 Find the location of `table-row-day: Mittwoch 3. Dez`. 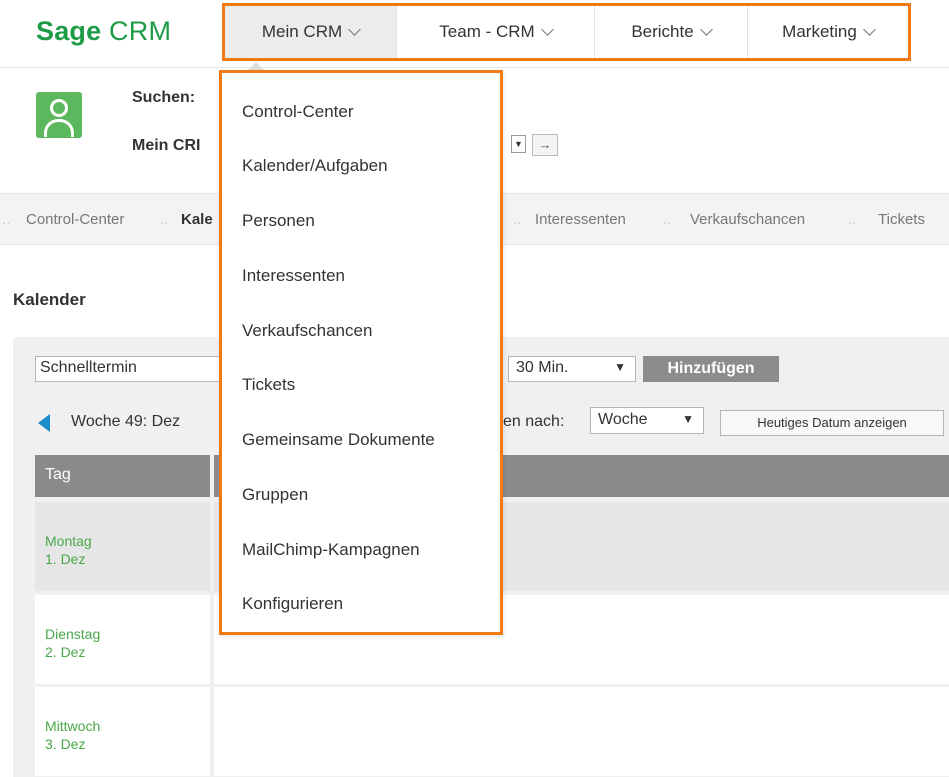

table-row-day: Mittwoch 3. Dez is located at coordinates (122, 731).